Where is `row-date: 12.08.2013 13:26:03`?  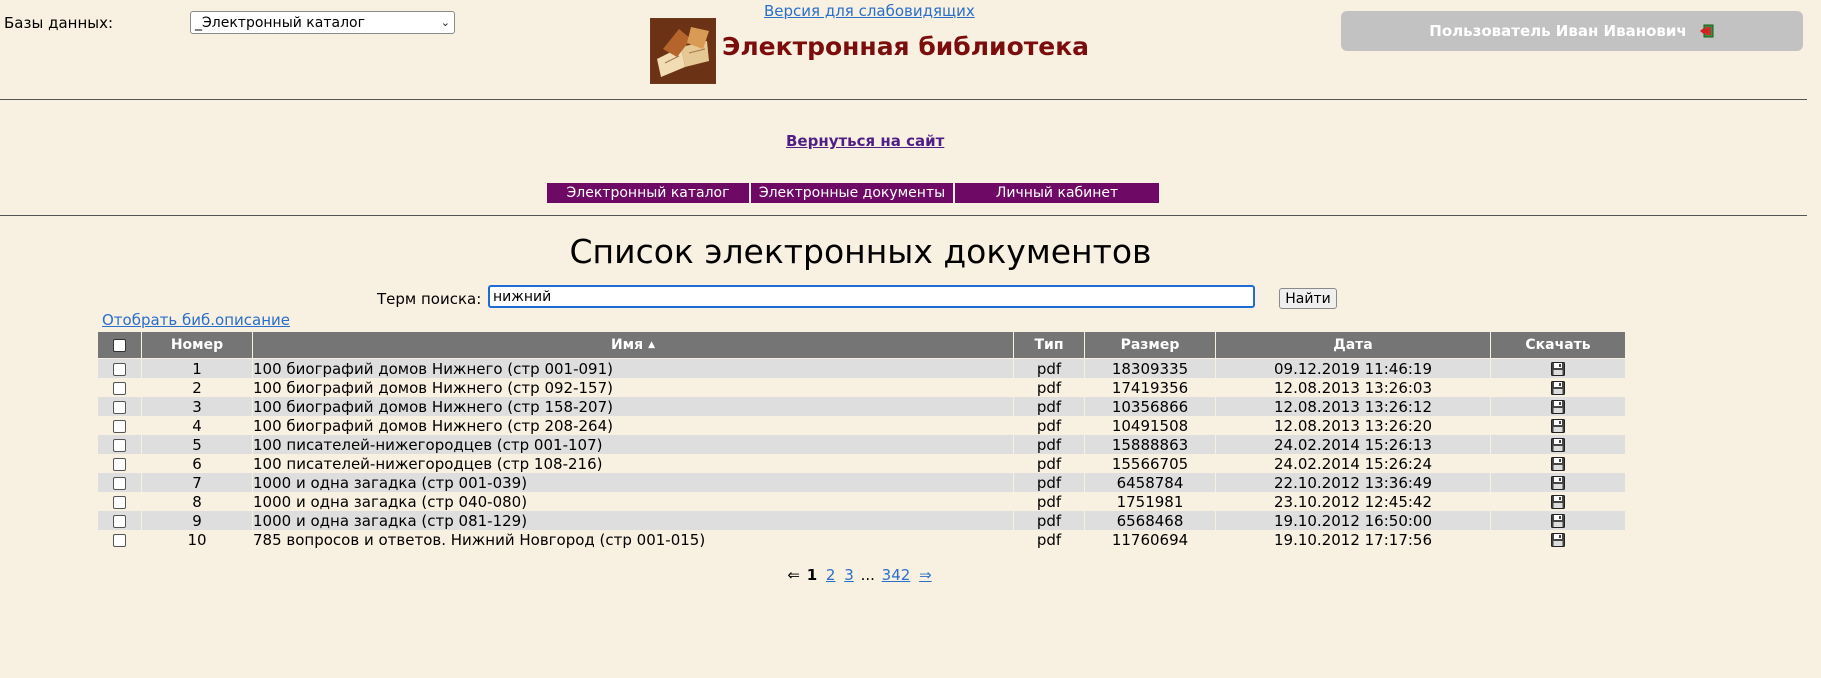 row-date: 12.08.2013 13:26:03 is located at coordinates (1353, 387).